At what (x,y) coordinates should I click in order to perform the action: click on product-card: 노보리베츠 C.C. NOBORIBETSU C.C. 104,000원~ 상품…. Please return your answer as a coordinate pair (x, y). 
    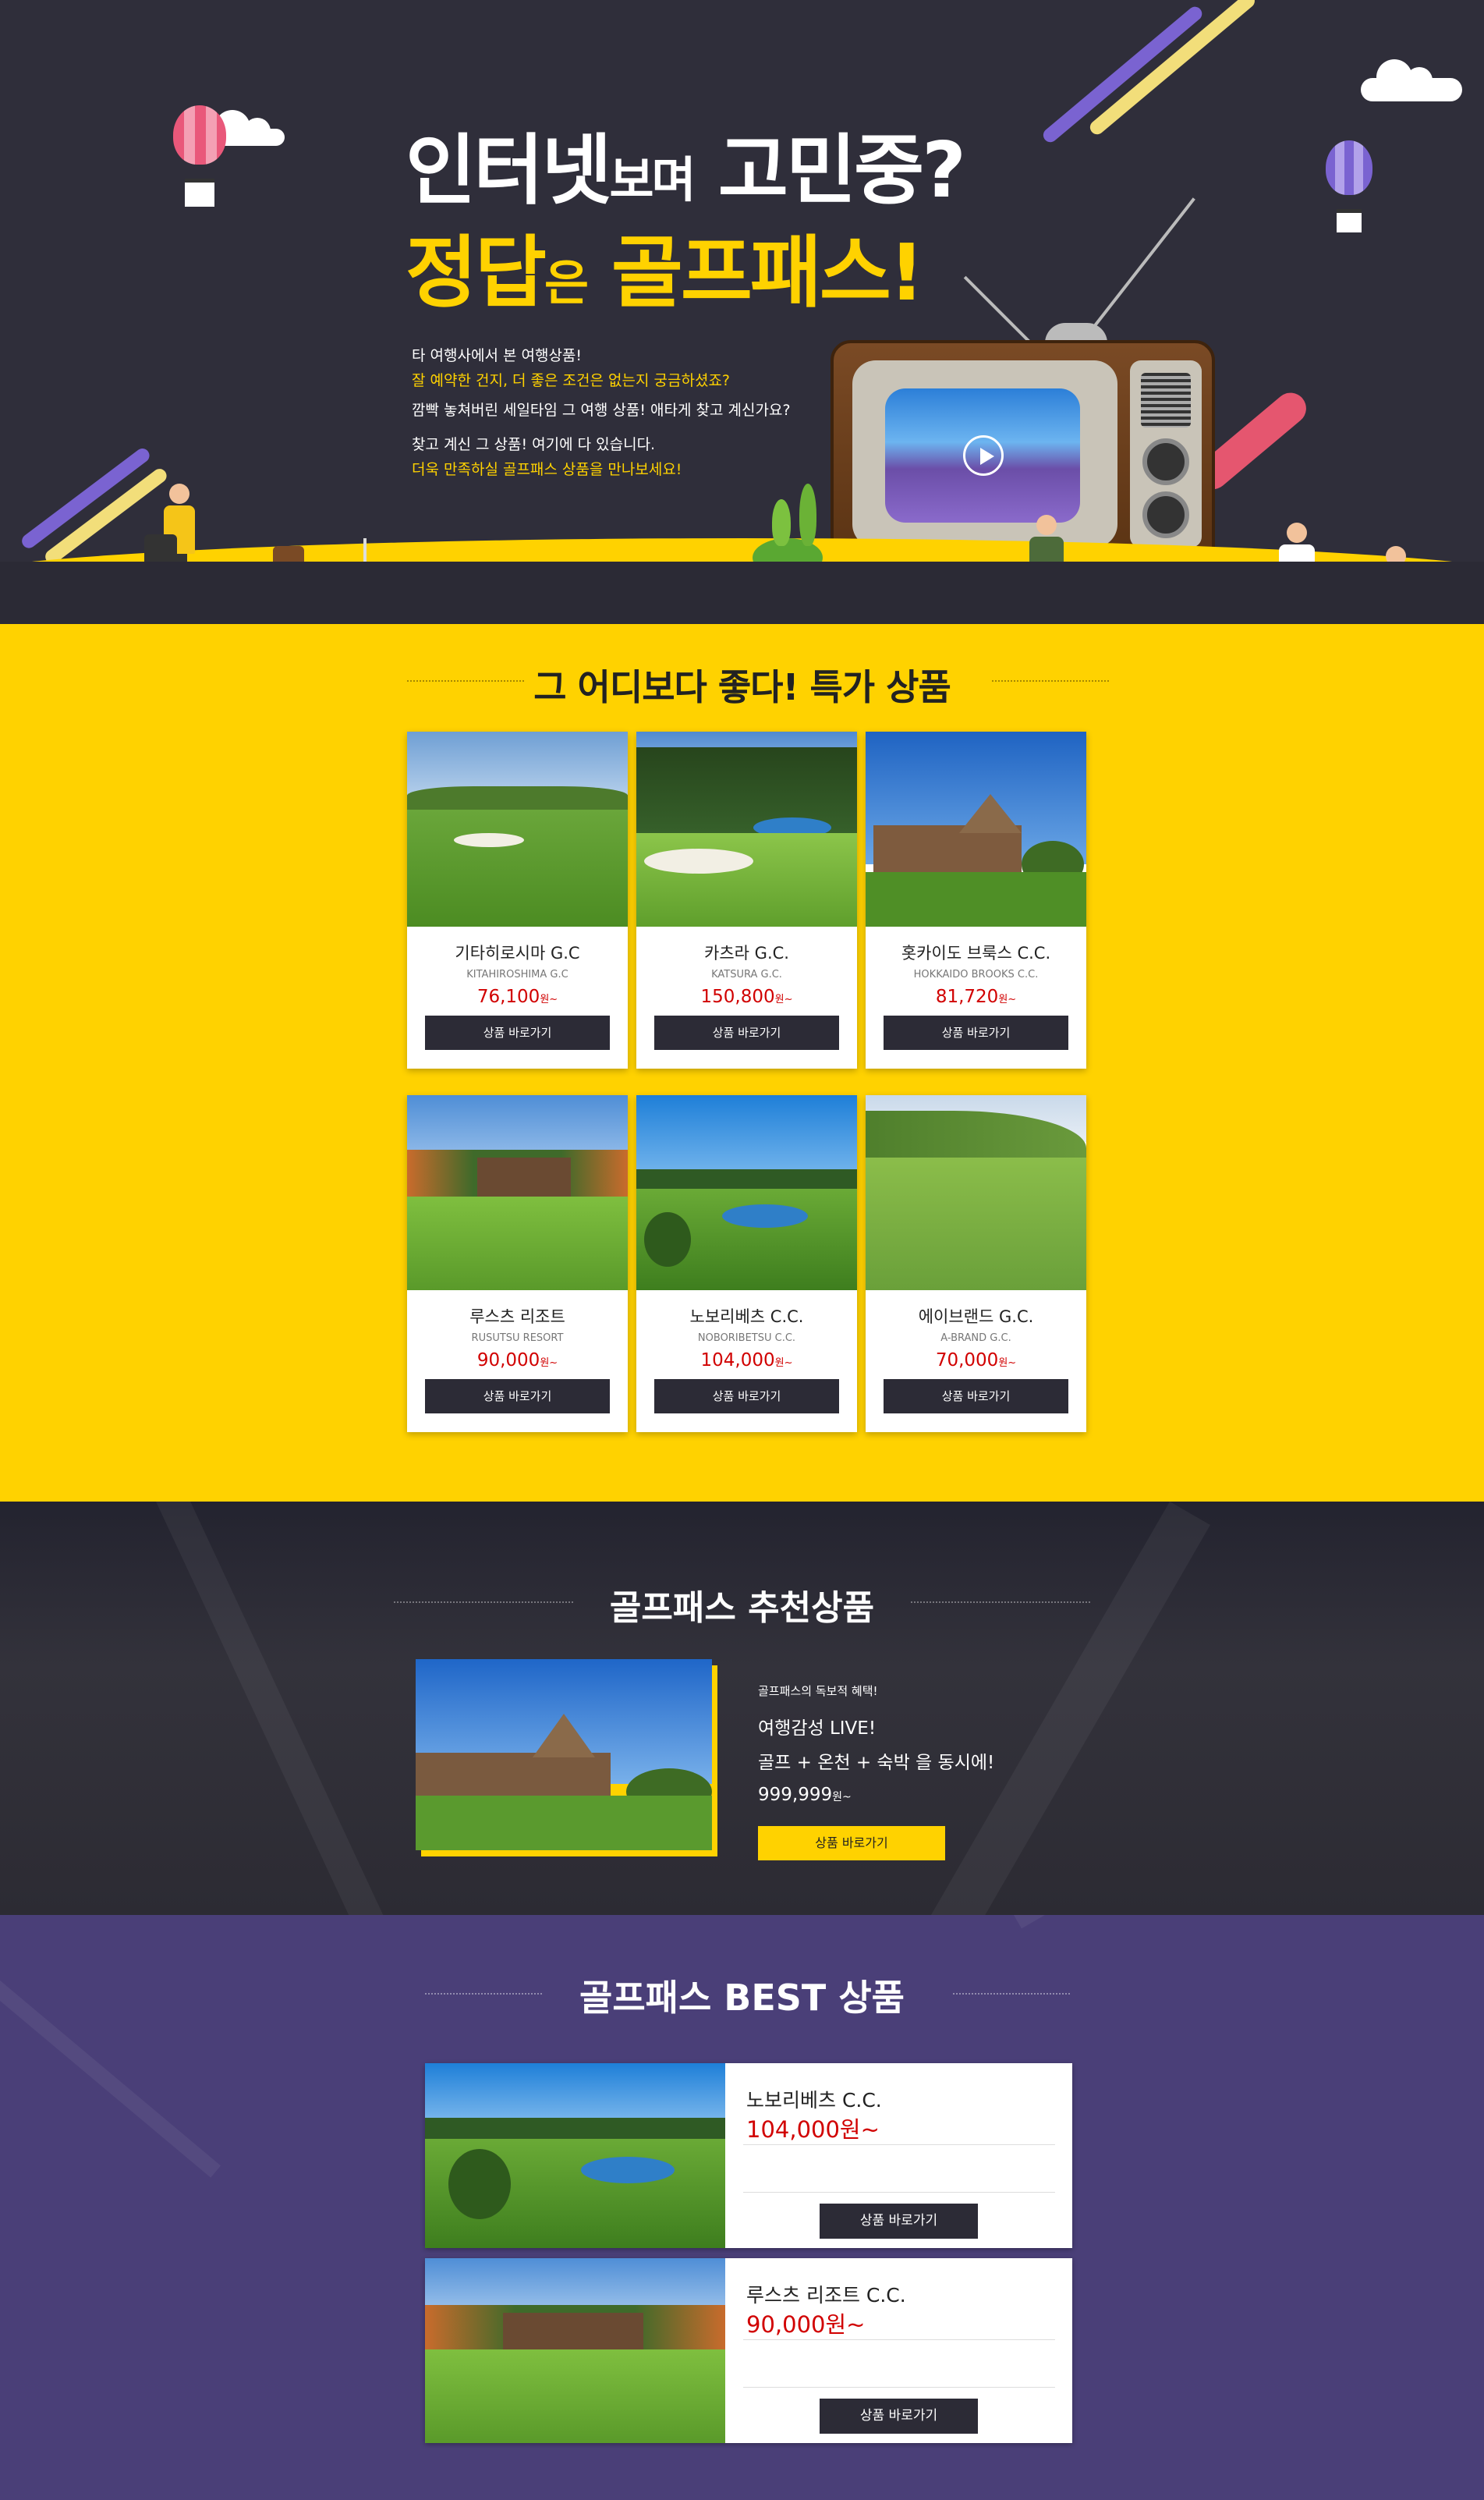
    Looking at the image, I should click on (746, 1263).